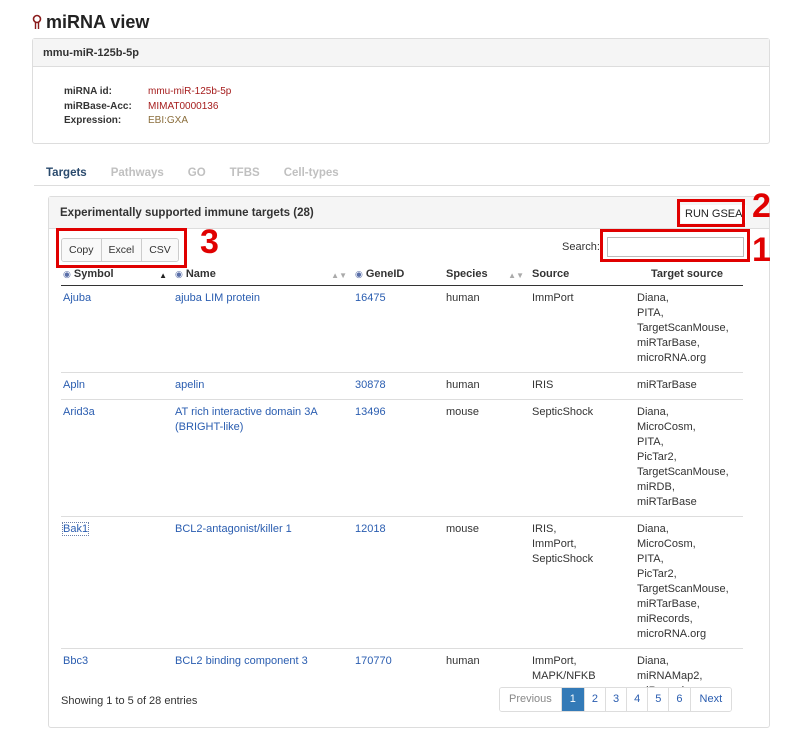 The width and height of the screenshot is (800, 734). Describe the element at coordinates (582, 457) in the screenshot. I see `source-cell: SepticShock` at that location.